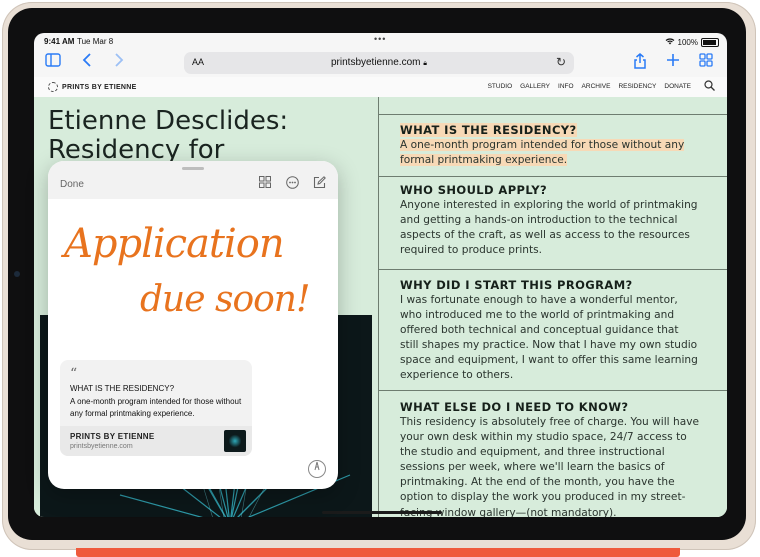 Image resolution: width=760 pixels, height=557 pixels. Describe the element at coordinates (425, 63) in the screenshot. I see `lock-icon: 🔒︎` at that location.